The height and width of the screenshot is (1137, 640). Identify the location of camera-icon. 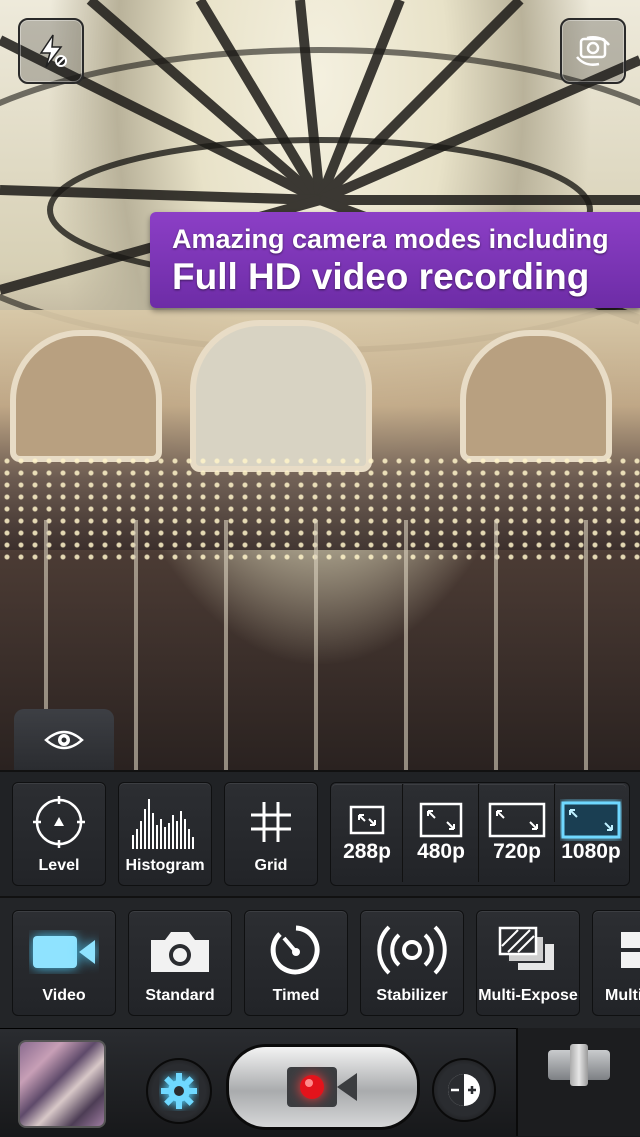
(180, 952).